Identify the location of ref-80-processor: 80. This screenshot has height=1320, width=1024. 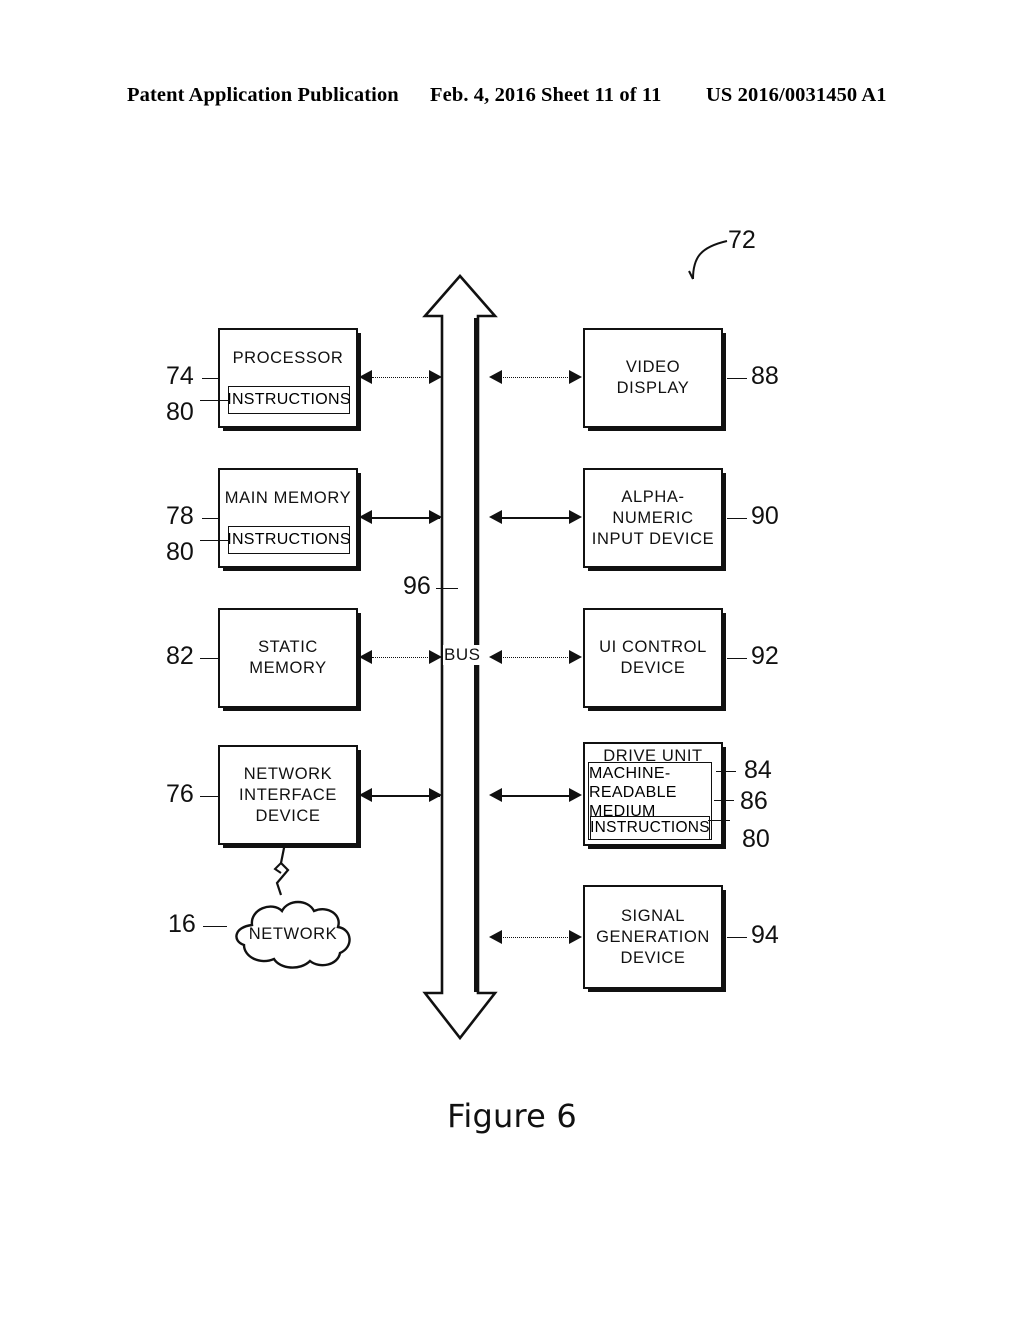
(180, 412).